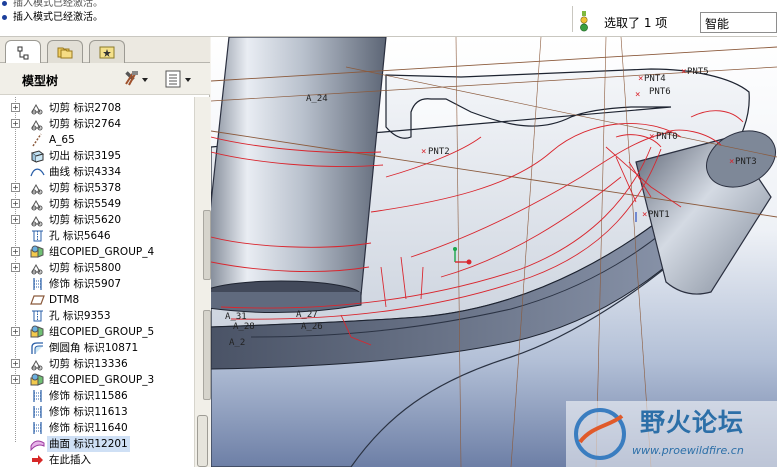 The image size is (777, 467). What do you see at coordinates (85, 108) in the screenshot?
I see `tree-item-label: 切剪 标识2708` at bounding box center [85, 108].